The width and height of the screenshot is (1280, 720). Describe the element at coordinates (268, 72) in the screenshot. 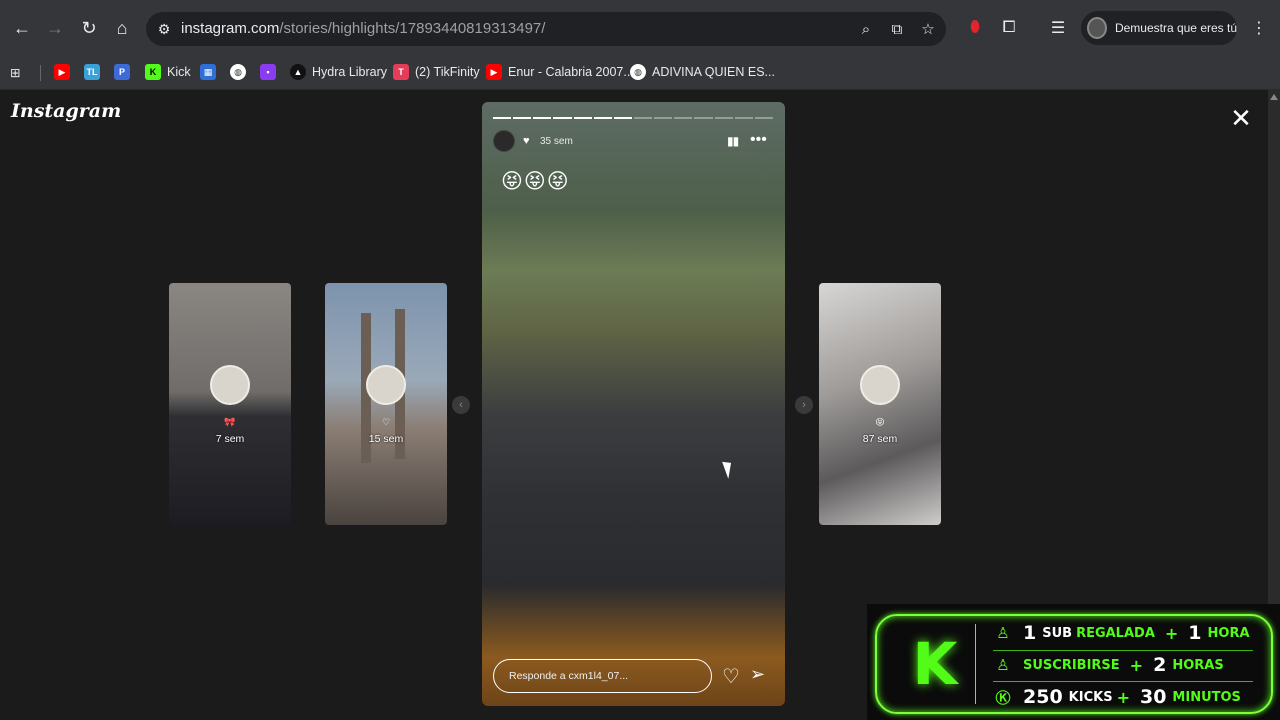

I see `square-icon: ▪` at that location.